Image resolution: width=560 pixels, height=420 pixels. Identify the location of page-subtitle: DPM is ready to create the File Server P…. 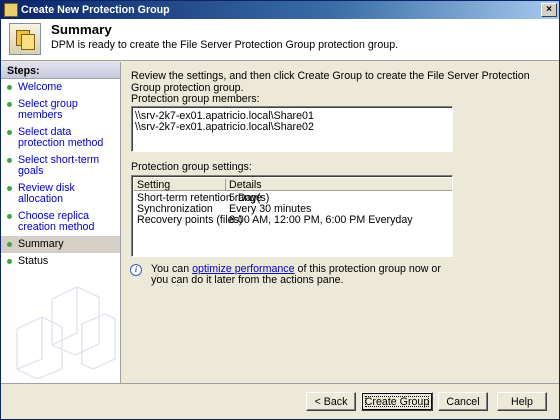
(225, 45).